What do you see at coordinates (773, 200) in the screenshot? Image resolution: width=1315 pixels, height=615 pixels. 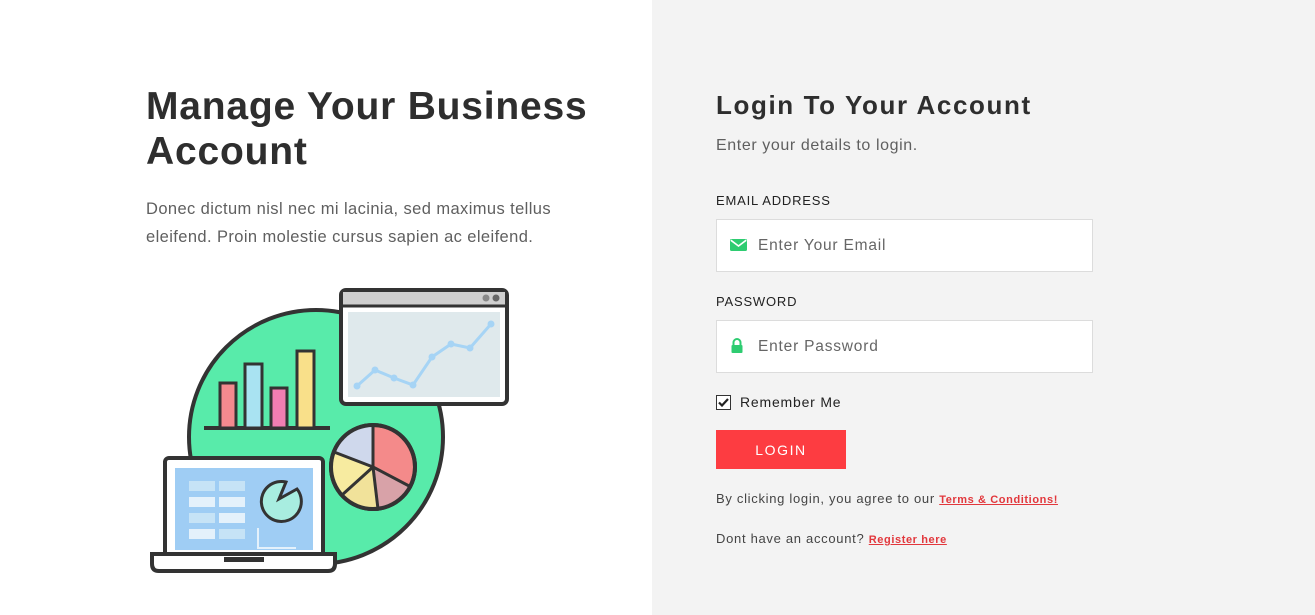 I see `email-label: EMAIL ADDRESS` at bounding box center [773, 200].